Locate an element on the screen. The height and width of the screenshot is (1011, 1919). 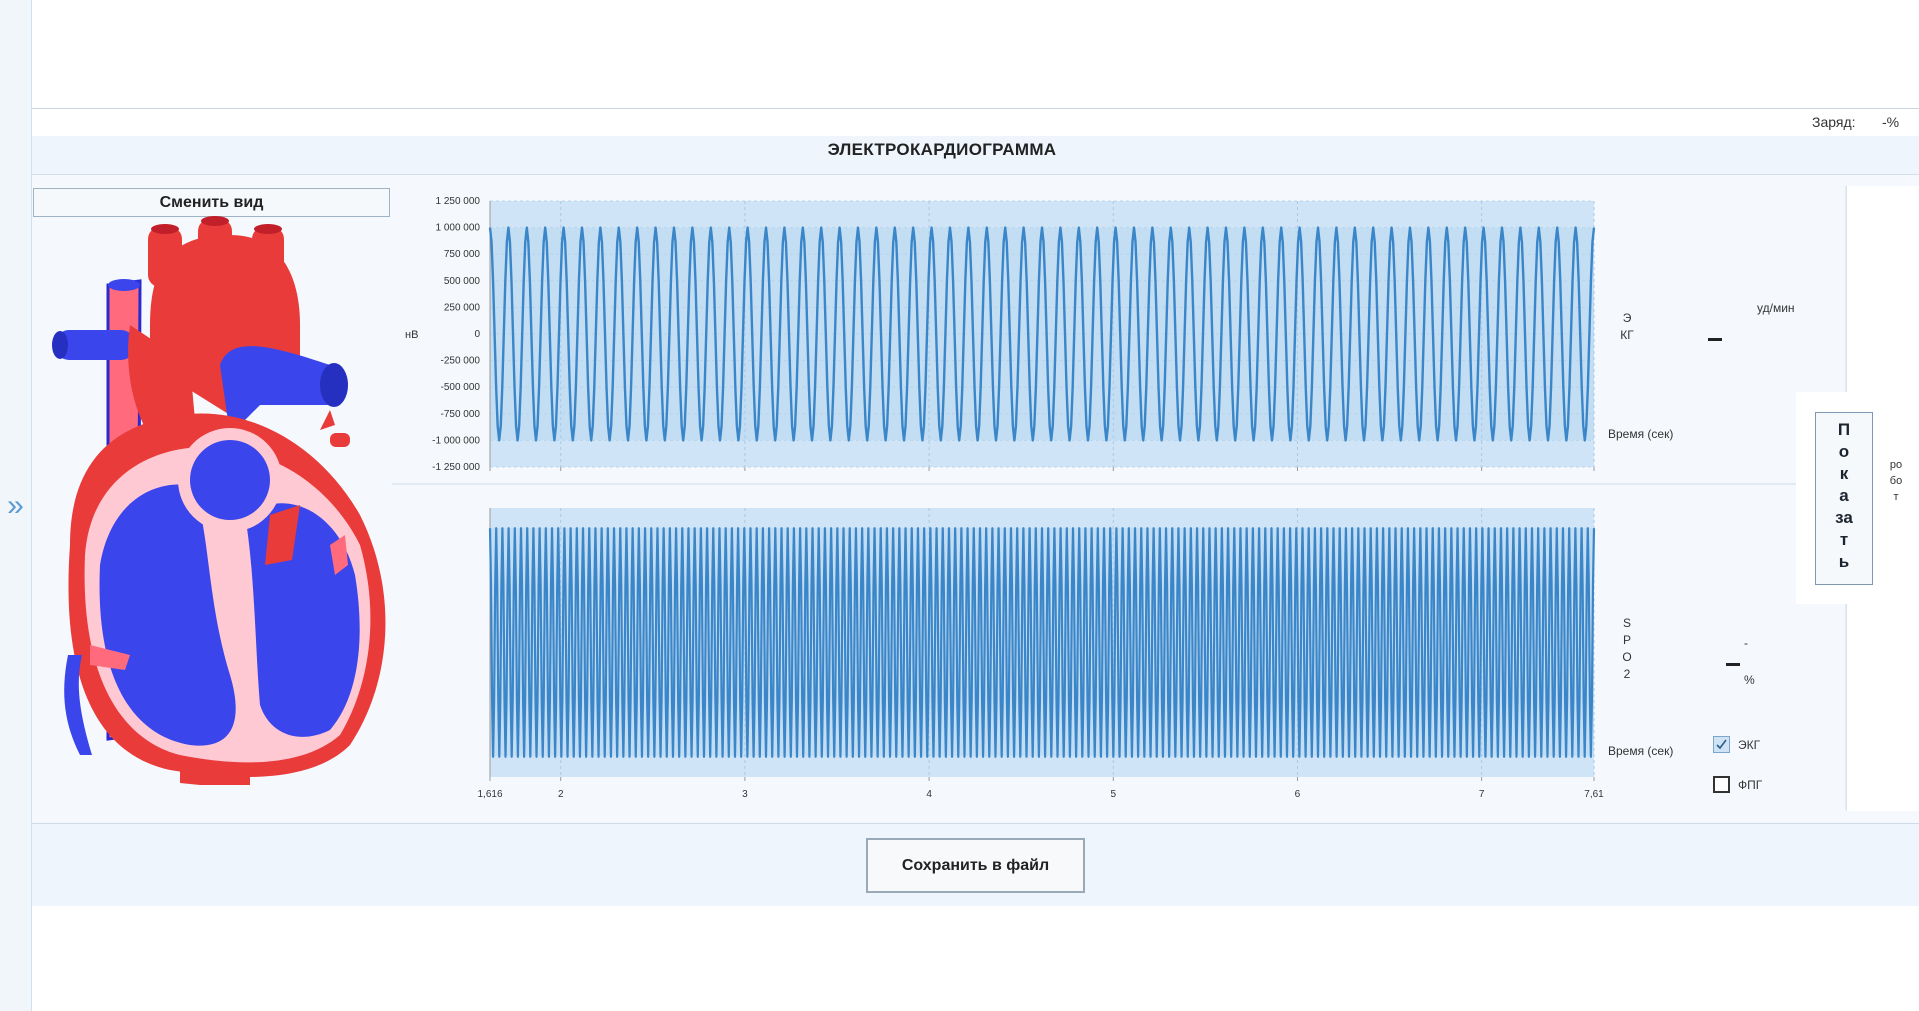
x-tick-label: 7 is located at coordinates (1482, 794).